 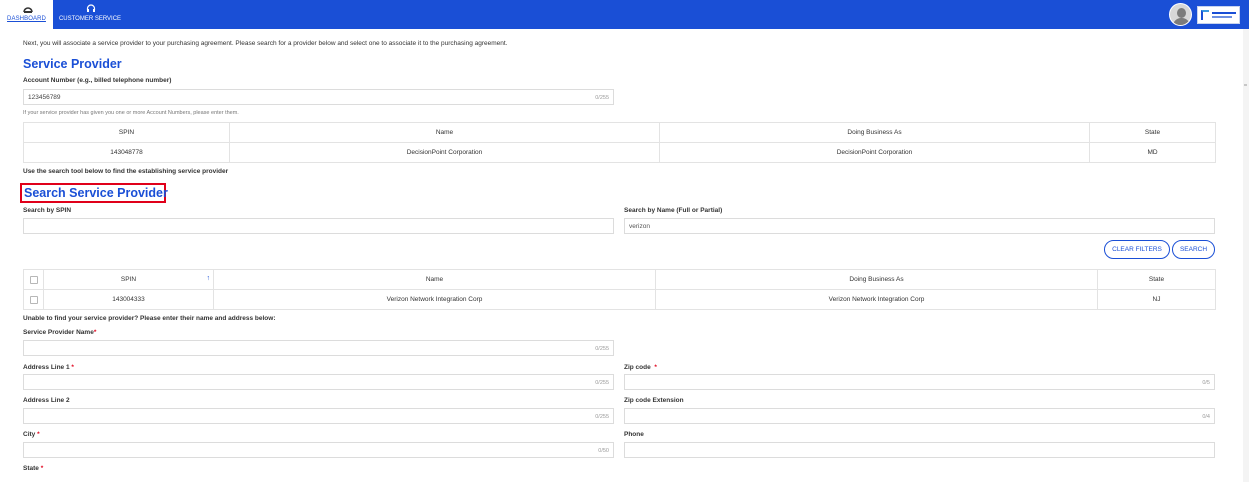 What do you see at coordinates (1152, 152) in the screenshot?
I see `cell-state: MD` at bounding box center [1152, 152].